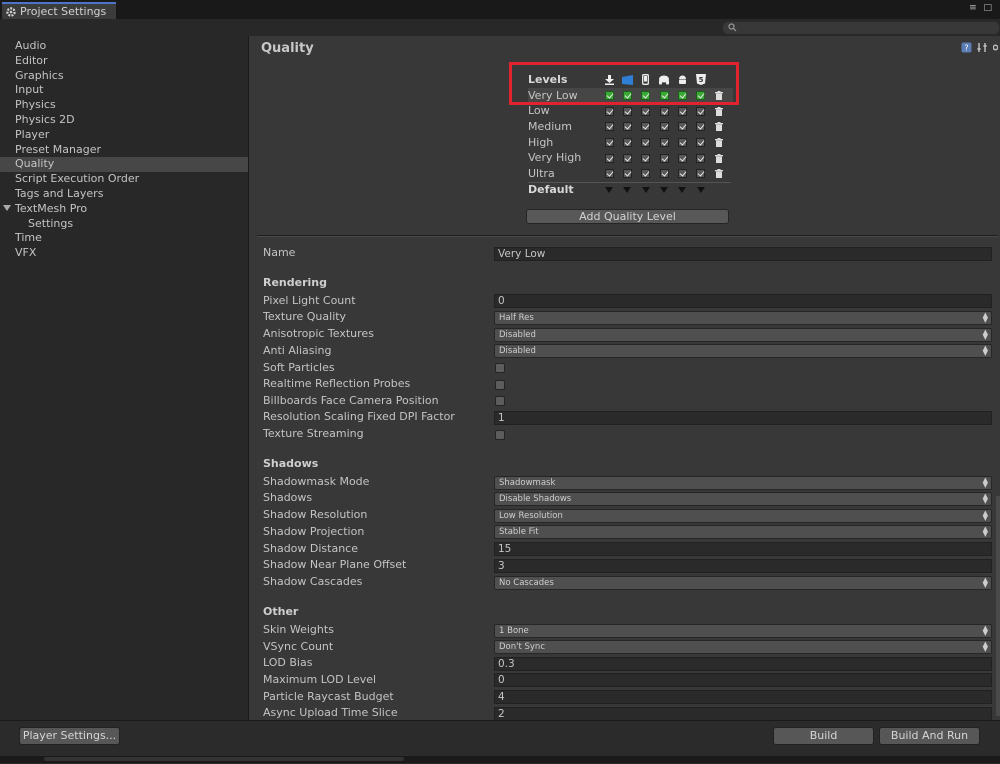 This screenshot has width=1000, height=764. Describe the element at coordinates (743, 583) in the screenshot. I see `shadow-cascades-dropdown: No Cascades ▲ ▼` at that location.